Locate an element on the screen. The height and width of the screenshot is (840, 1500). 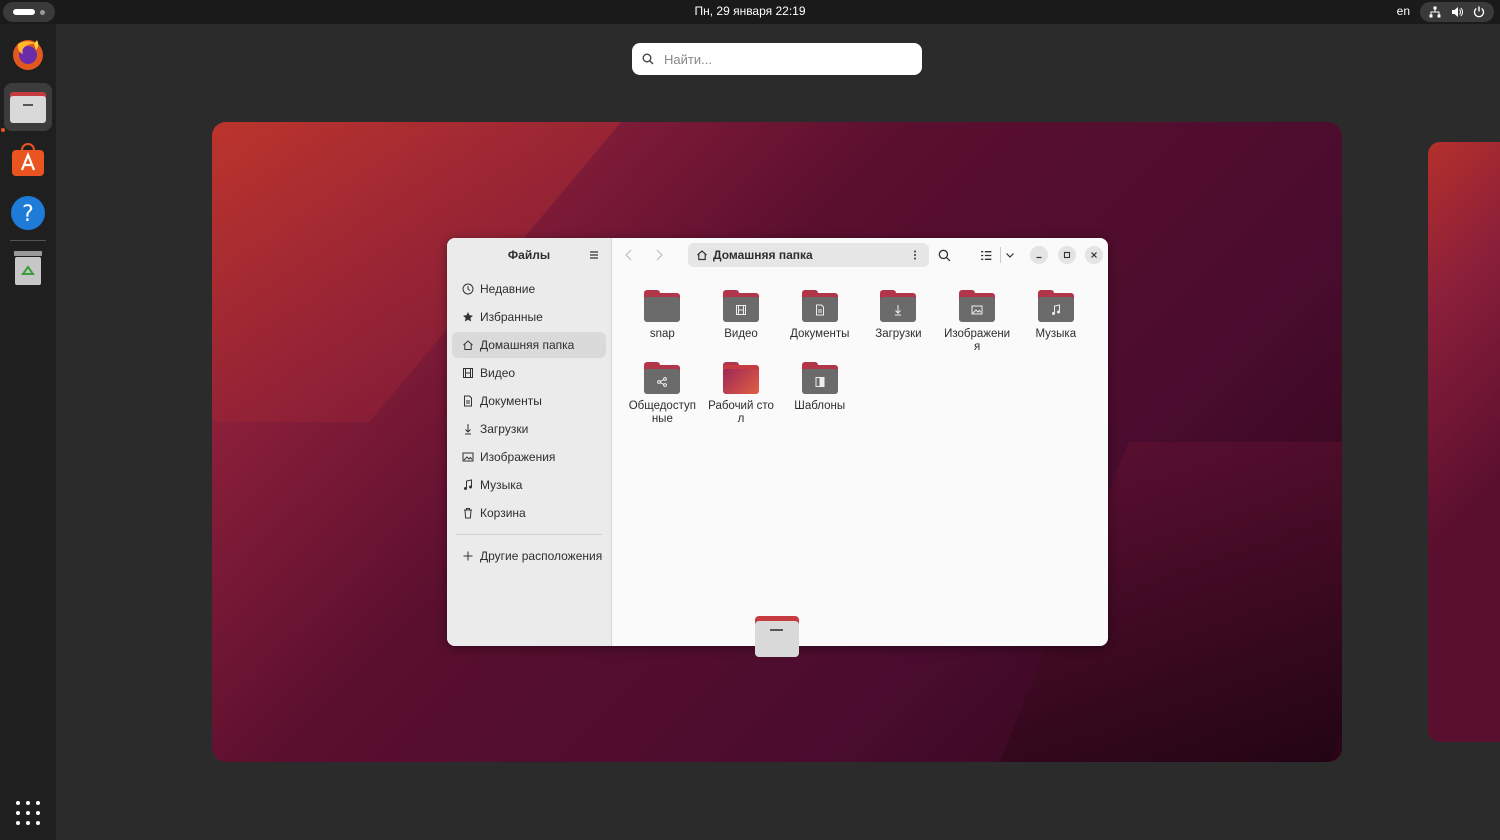
sidebar-item-pictures: Изображения is located at coordinates (529, 457).